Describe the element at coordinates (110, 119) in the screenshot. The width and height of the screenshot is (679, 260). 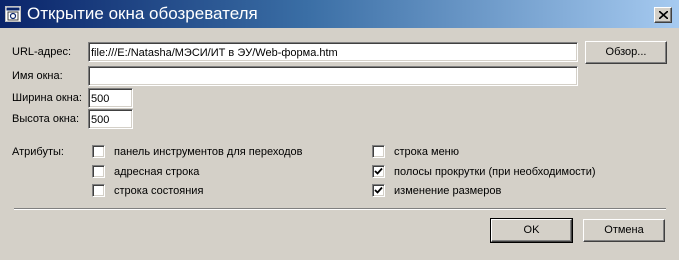
I see `window-height-input: 500` at that location.